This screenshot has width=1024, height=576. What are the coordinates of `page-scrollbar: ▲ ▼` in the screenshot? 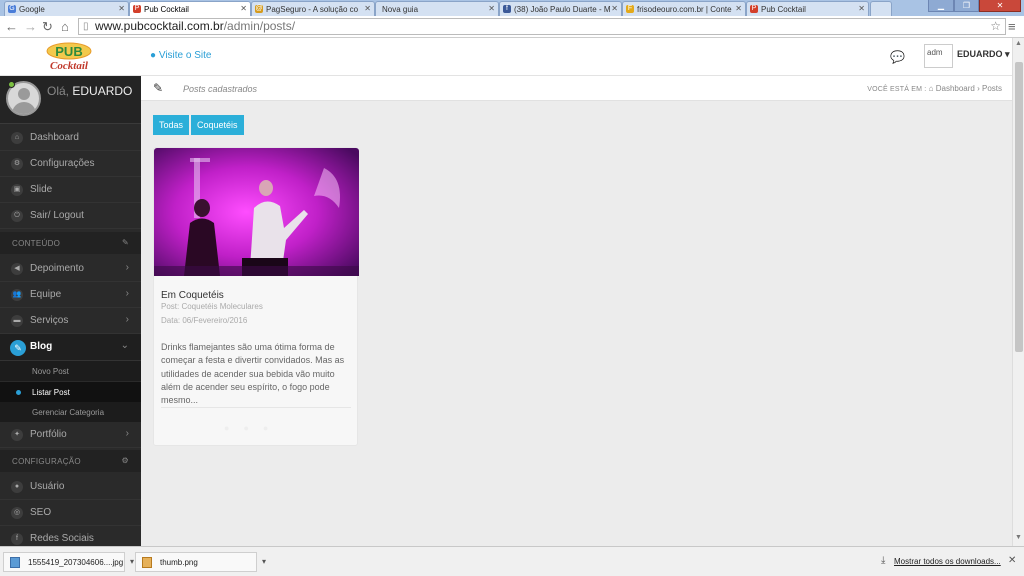 It's located at (1018, 292).